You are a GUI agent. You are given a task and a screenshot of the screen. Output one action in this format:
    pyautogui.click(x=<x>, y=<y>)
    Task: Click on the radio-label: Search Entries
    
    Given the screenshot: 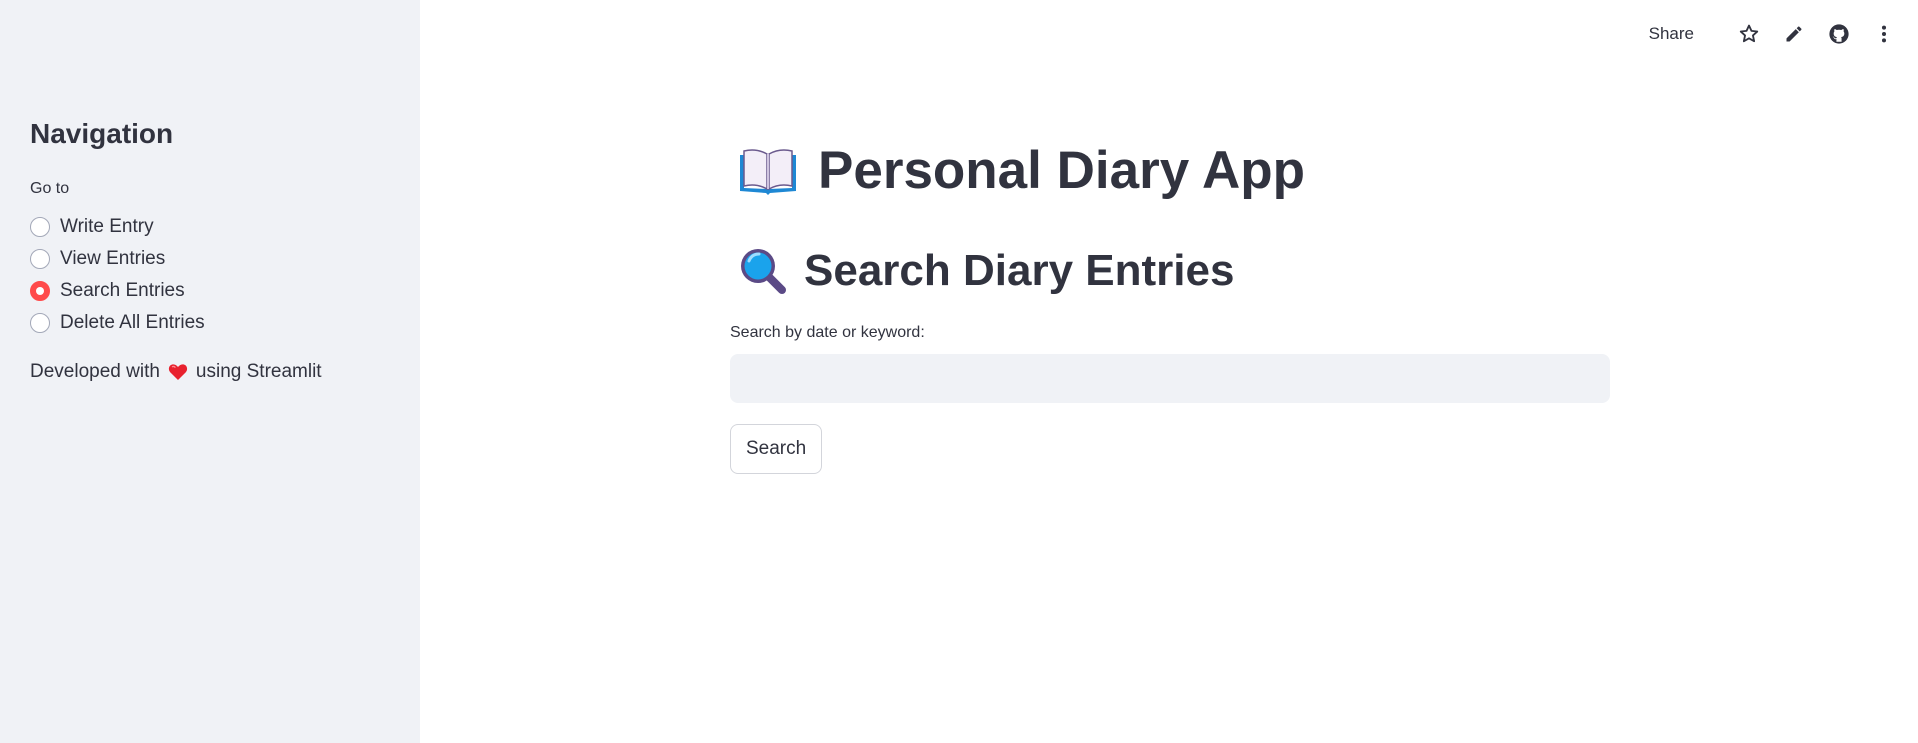 What is the action you would take?
    pyautogui.click(x=122, y=290)
    